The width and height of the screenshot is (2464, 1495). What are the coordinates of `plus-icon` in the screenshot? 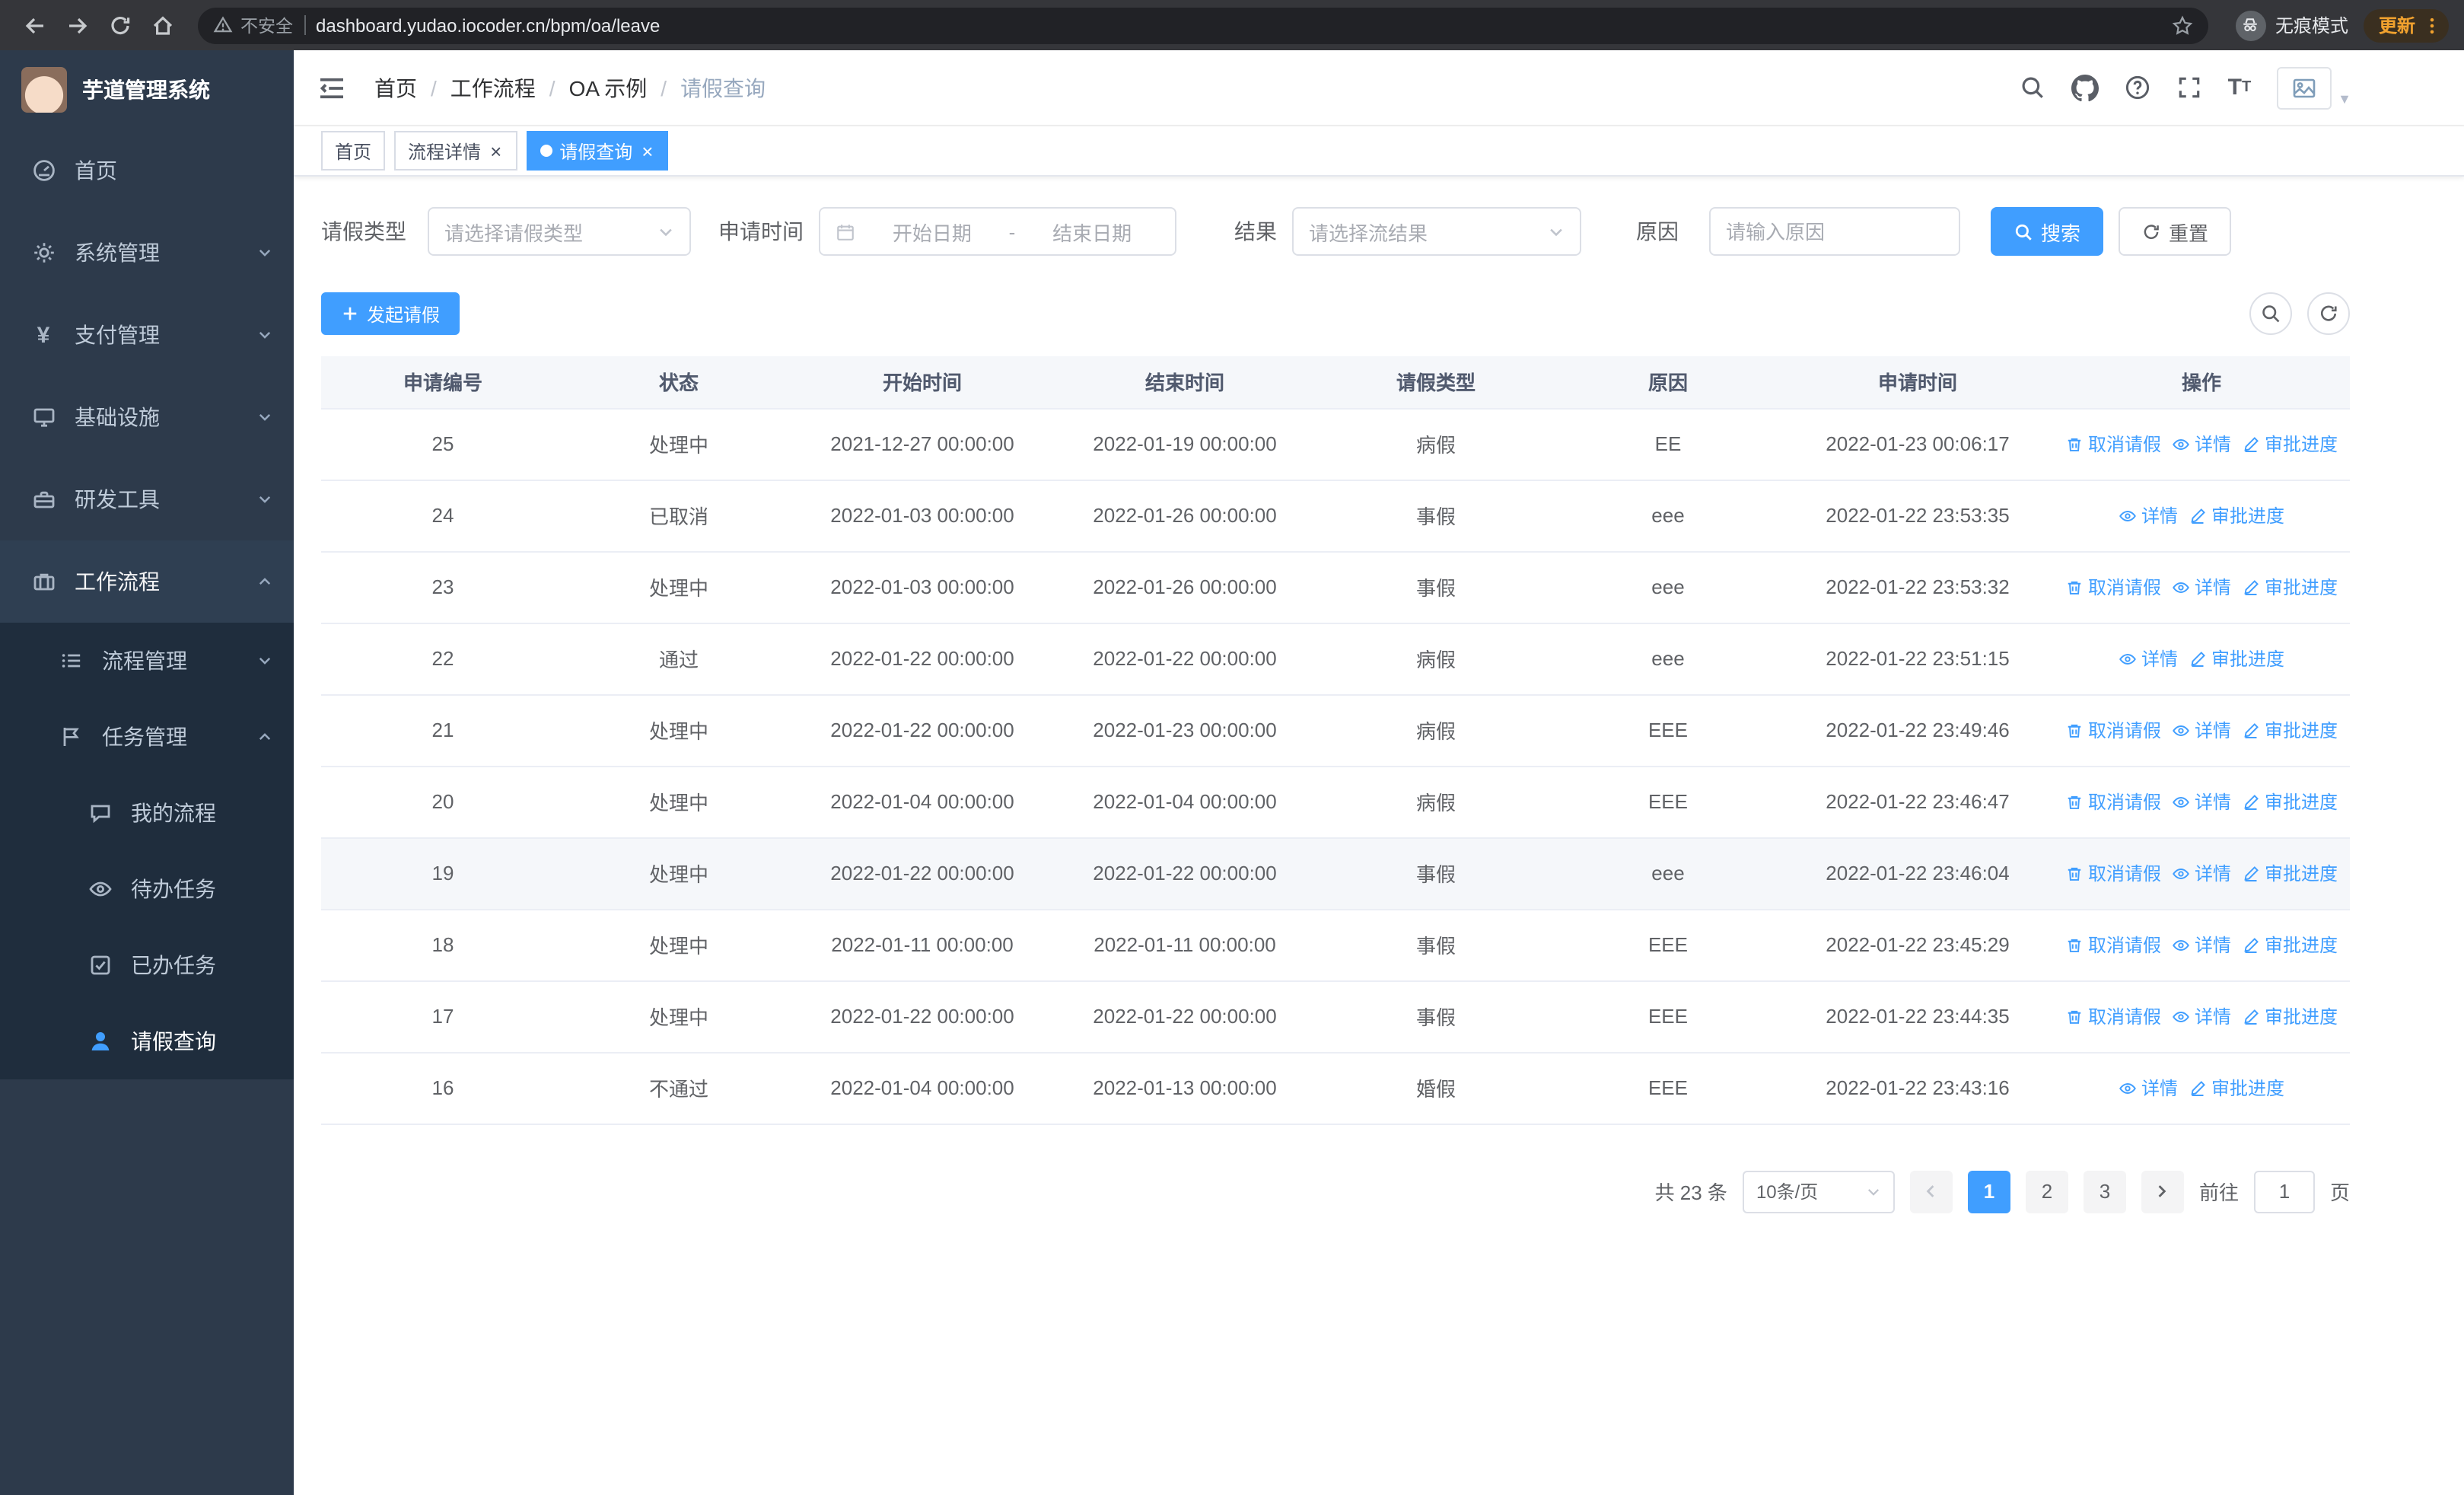 It's located at (350, 314).